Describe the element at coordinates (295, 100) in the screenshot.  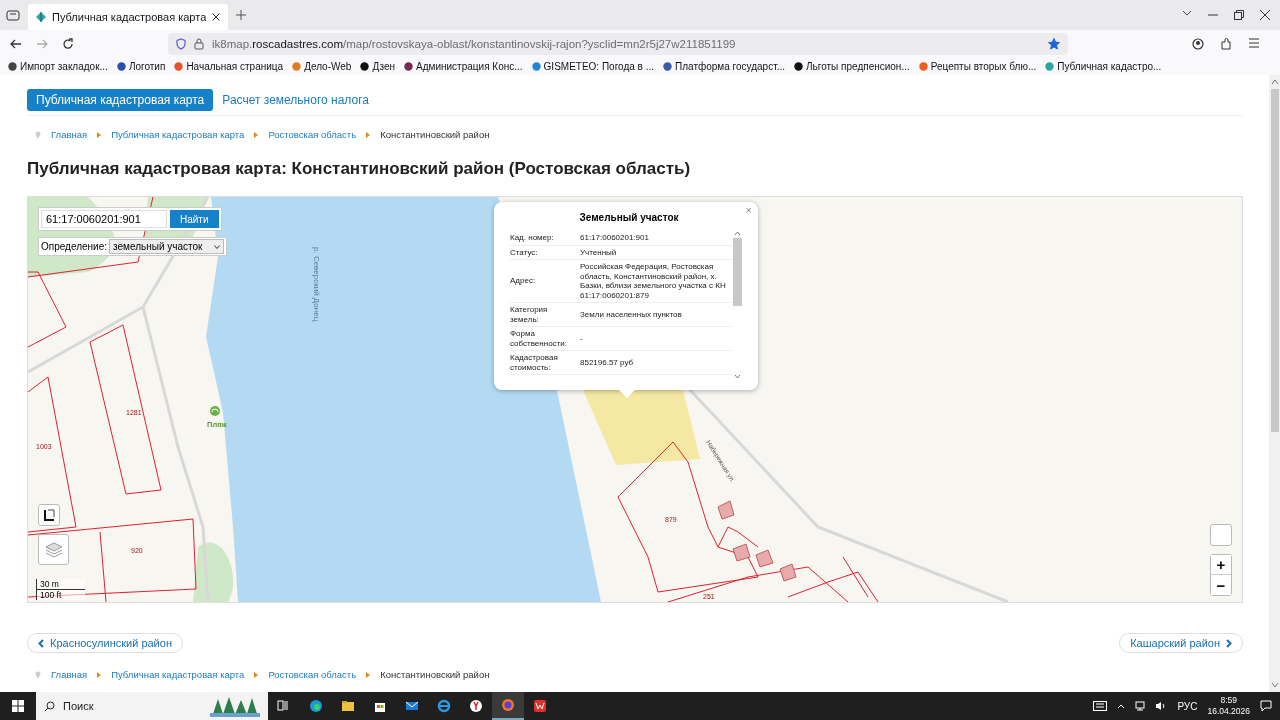
I see `site-tab: Расчет земельного налога` at that location.